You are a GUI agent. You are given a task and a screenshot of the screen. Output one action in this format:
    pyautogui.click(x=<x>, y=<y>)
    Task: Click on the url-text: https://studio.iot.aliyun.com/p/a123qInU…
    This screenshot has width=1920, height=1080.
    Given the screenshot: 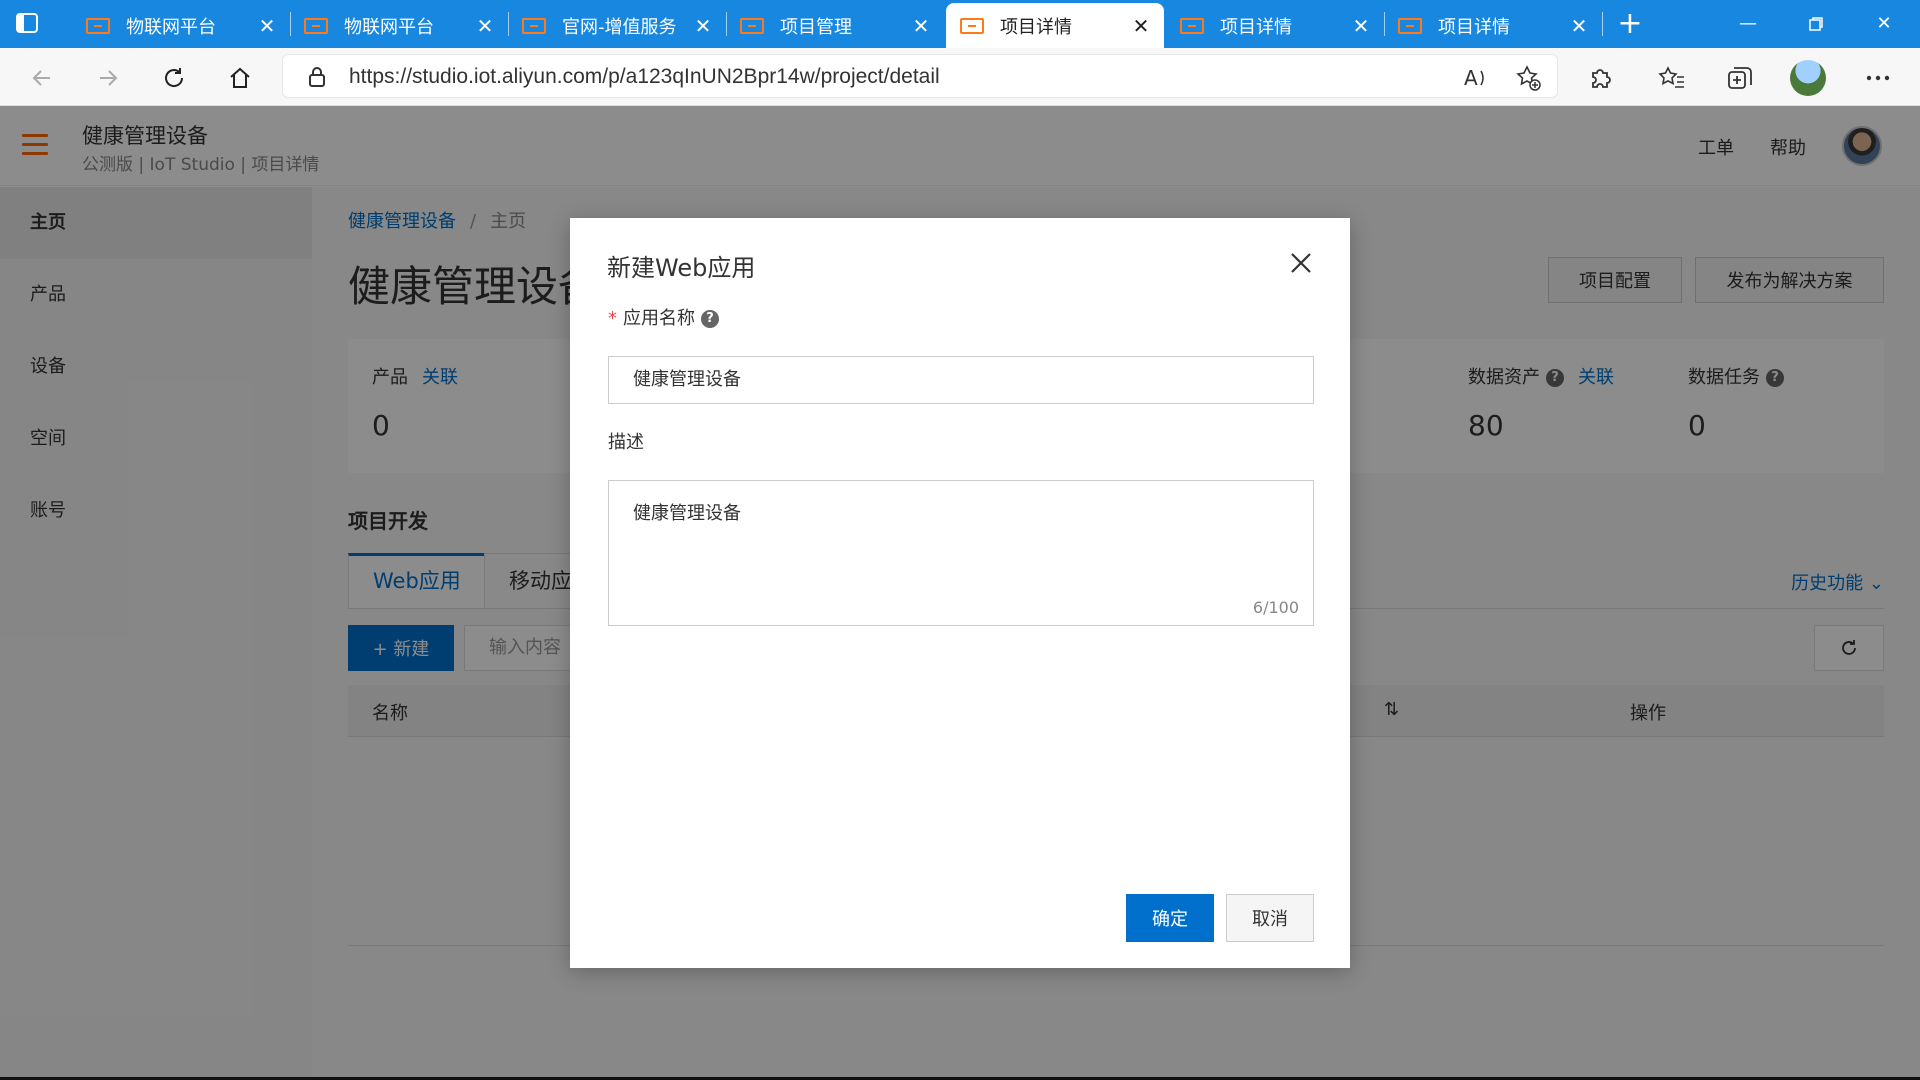 What is the action you would take?
    pyautogui.click(x=644, y=76)
    